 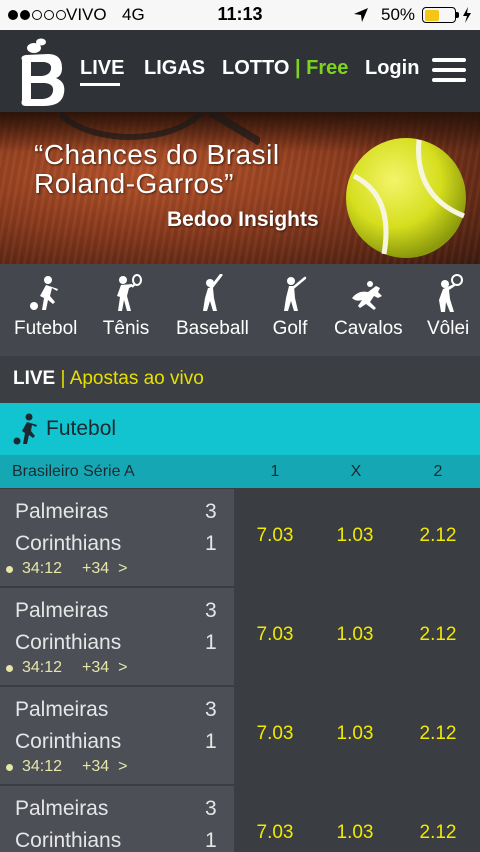 What do you see at coordinates (449, 71) in the screenshot?
I see `hamburger-menu-icon` at bounding box center [449, 71].